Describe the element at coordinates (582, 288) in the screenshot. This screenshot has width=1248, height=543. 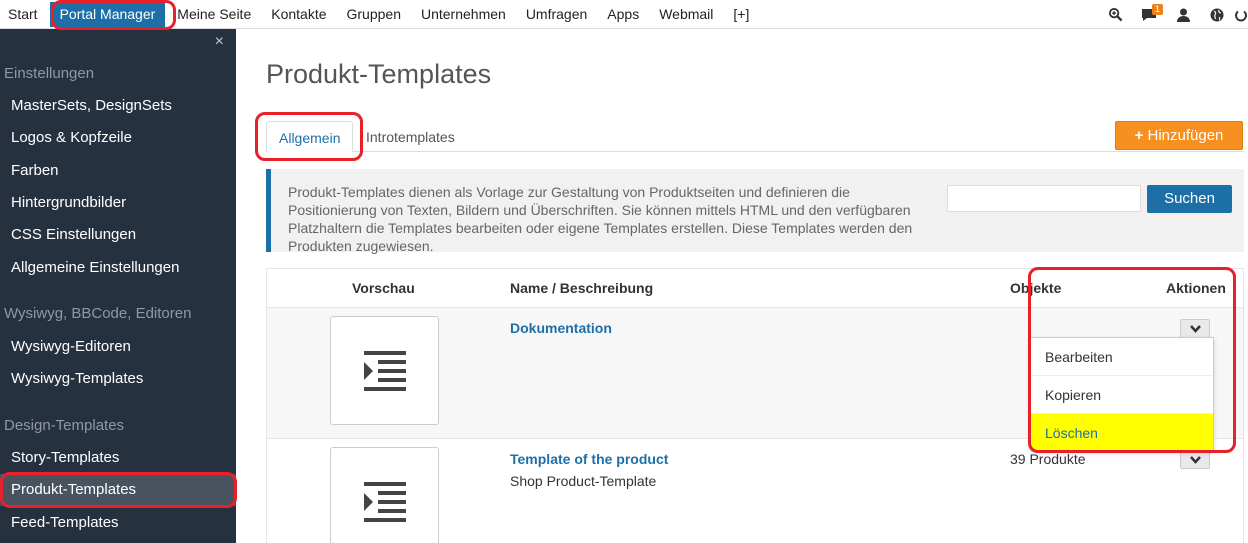
I see `header-name: Name / Beschreibung` at that location.